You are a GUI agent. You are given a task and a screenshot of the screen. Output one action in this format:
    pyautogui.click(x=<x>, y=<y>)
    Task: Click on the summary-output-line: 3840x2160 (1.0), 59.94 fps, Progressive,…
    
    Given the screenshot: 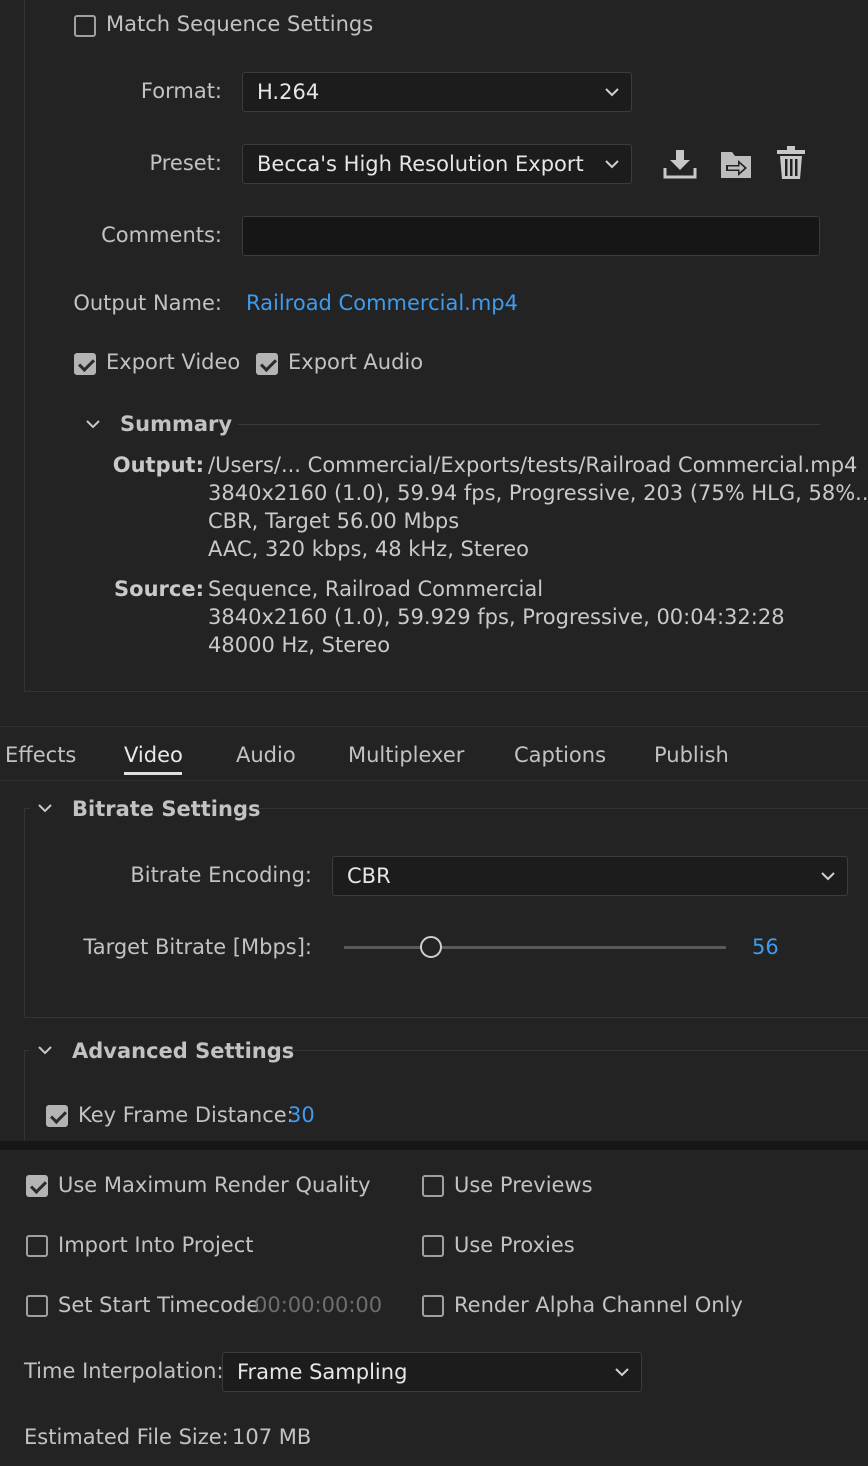 What is the action you would take?
    pyautogui.click(x=538, y=493)
    